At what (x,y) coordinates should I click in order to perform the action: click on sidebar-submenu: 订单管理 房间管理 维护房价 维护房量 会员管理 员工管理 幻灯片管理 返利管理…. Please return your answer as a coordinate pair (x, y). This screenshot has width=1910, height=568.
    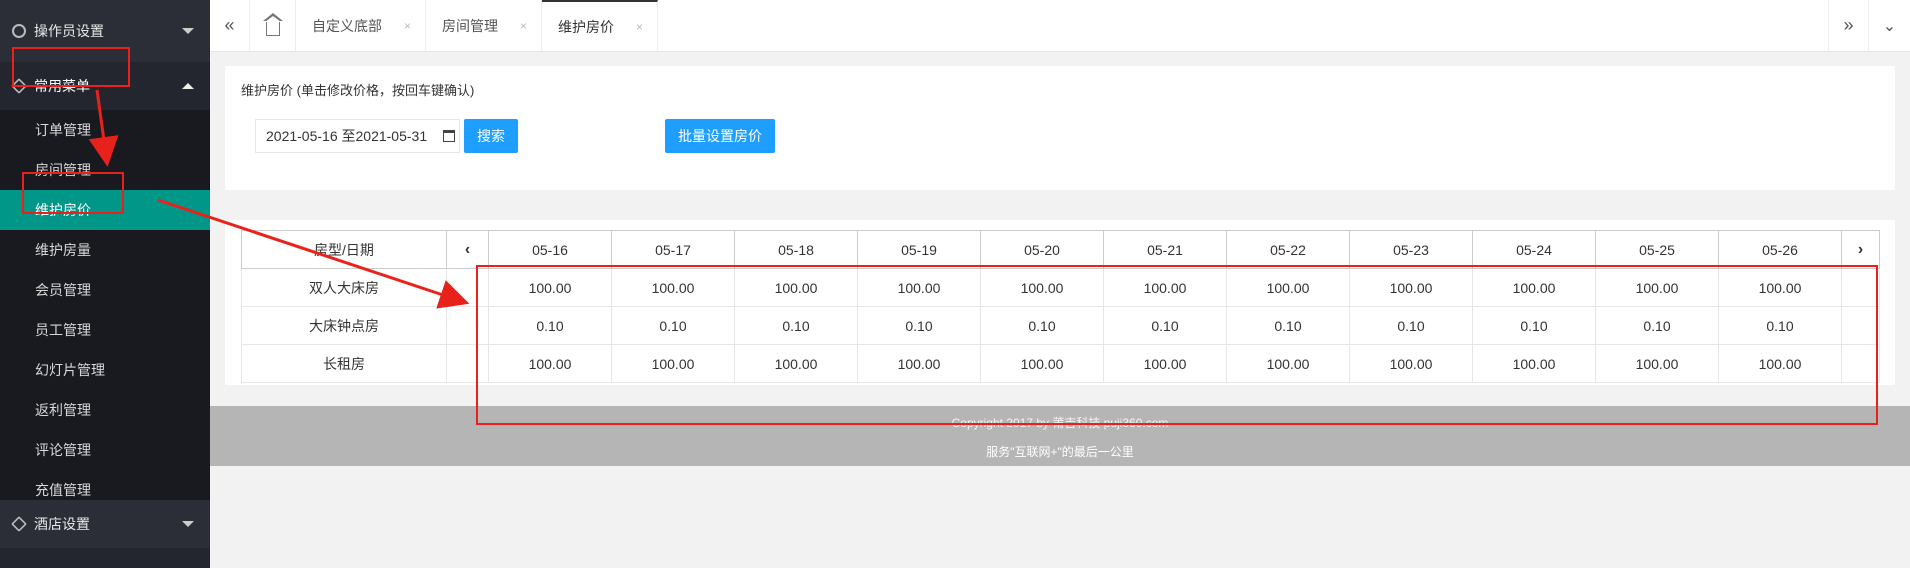
    Looking at the image, I should click on (105, 310).